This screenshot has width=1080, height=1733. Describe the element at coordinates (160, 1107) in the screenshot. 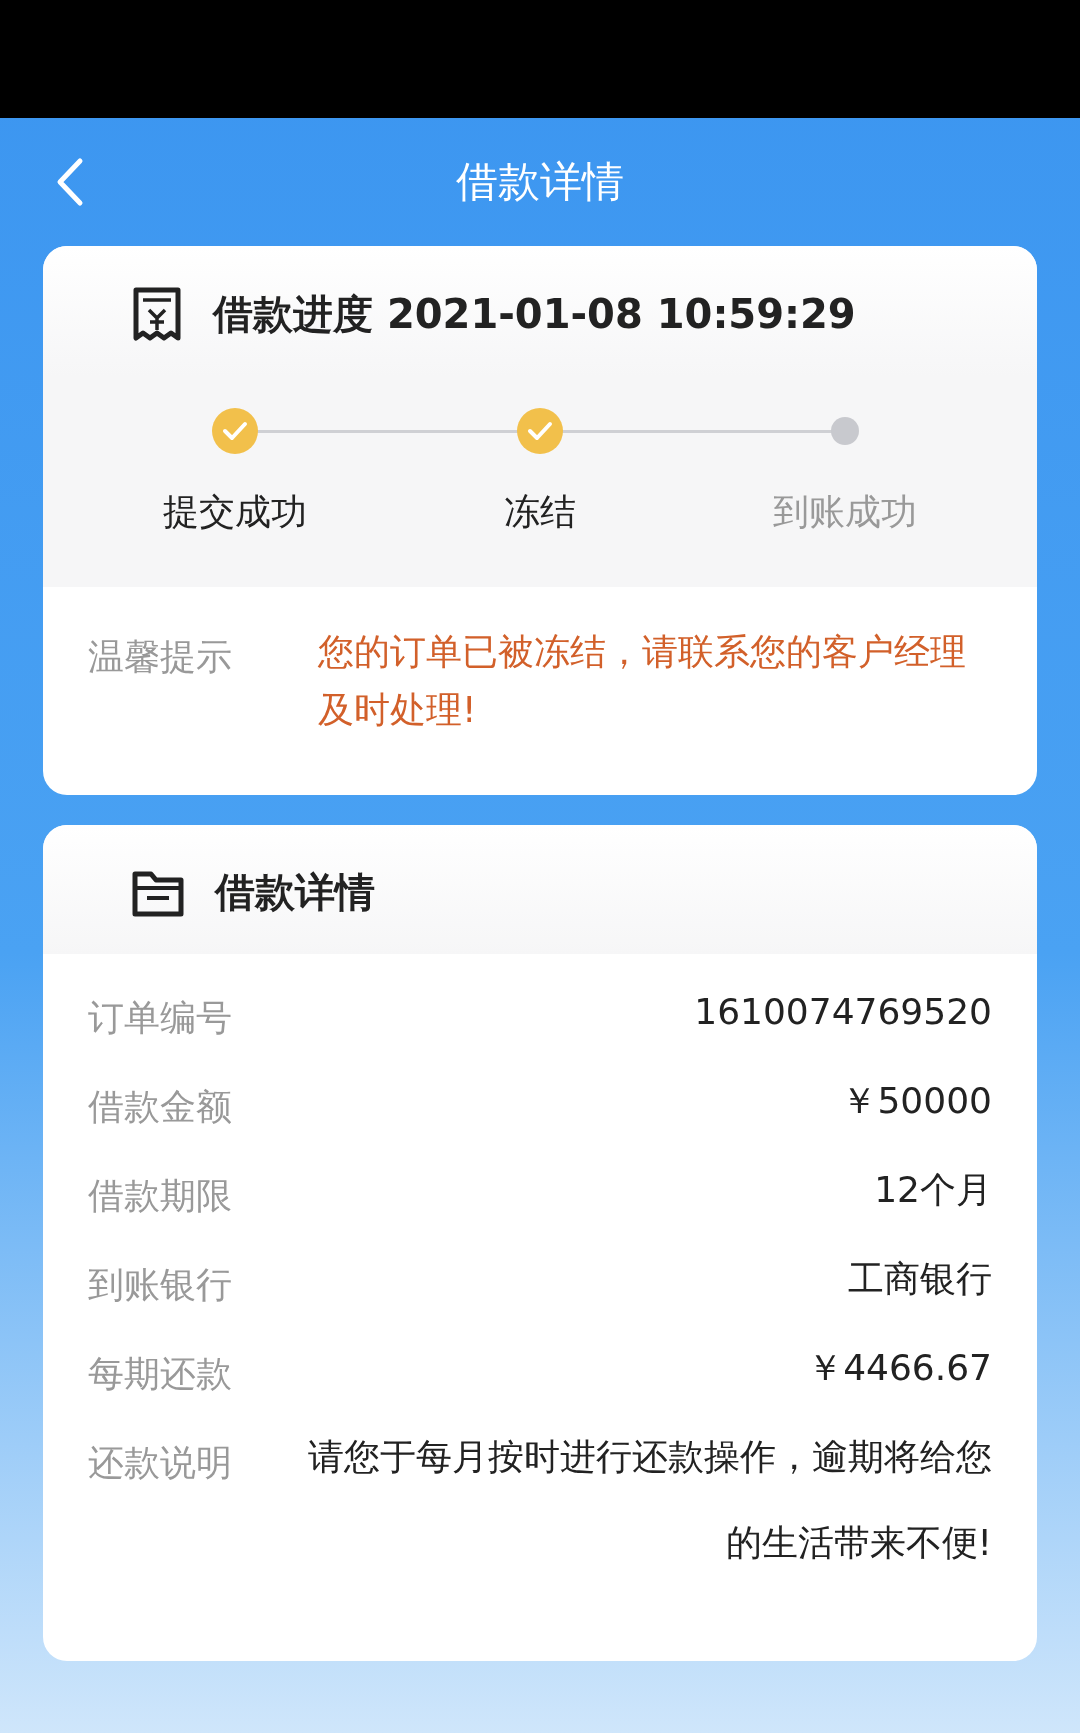

I see `field-label: 借款金额` at that location.